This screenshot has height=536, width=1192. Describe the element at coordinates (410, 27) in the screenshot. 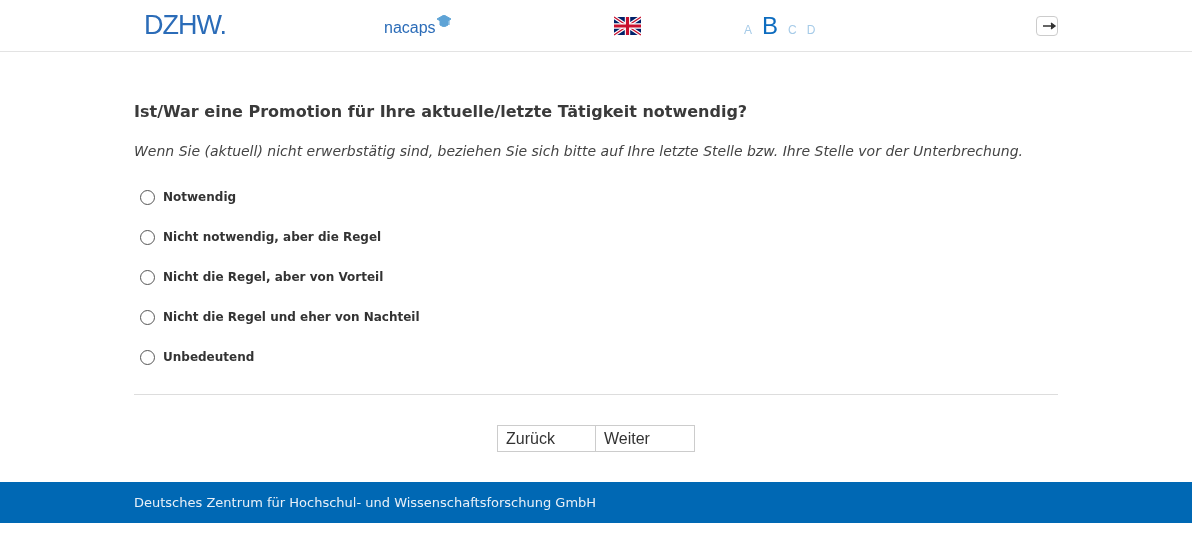

I see `brand-logo: nacaps` at that location.